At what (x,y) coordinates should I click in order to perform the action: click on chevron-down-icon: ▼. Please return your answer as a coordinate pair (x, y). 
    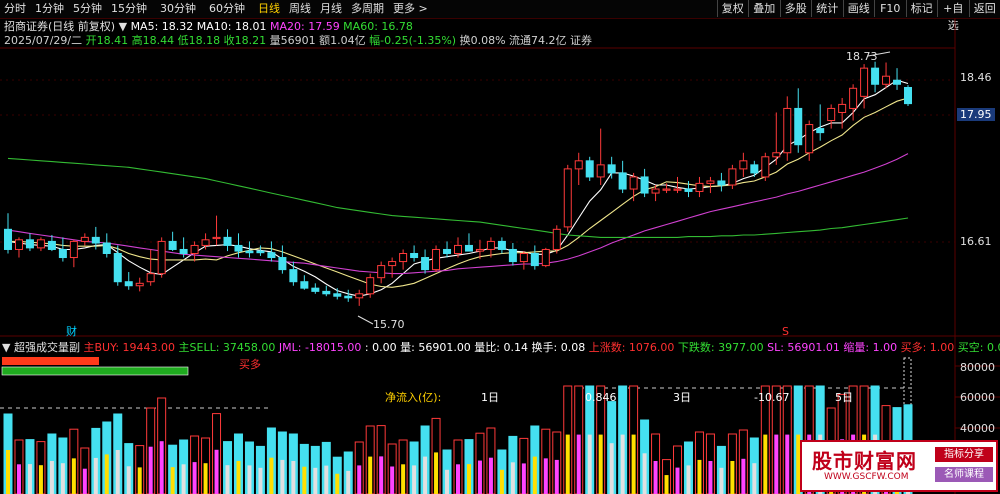
    Looking at the image, I should click on (6, 347).